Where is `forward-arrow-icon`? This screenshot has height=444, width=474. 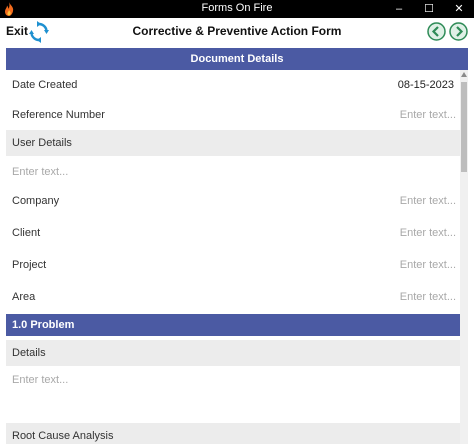
forward-arrow-icon is located at coordinates (458, 31).